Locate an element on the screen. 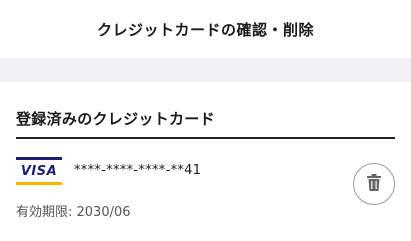 This screenshot has width=411, height=241. card-brand-label: VISA is located at coordinates (39, 171).